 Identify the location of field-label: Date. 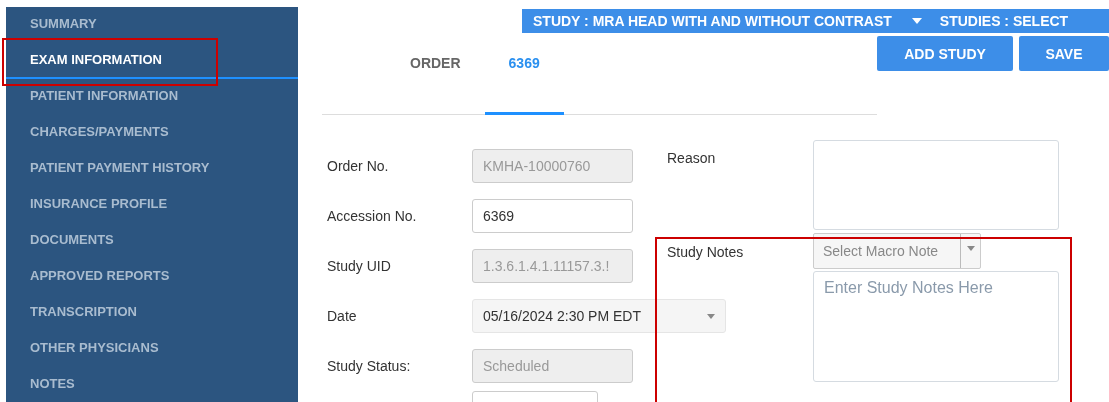
(342, 316).